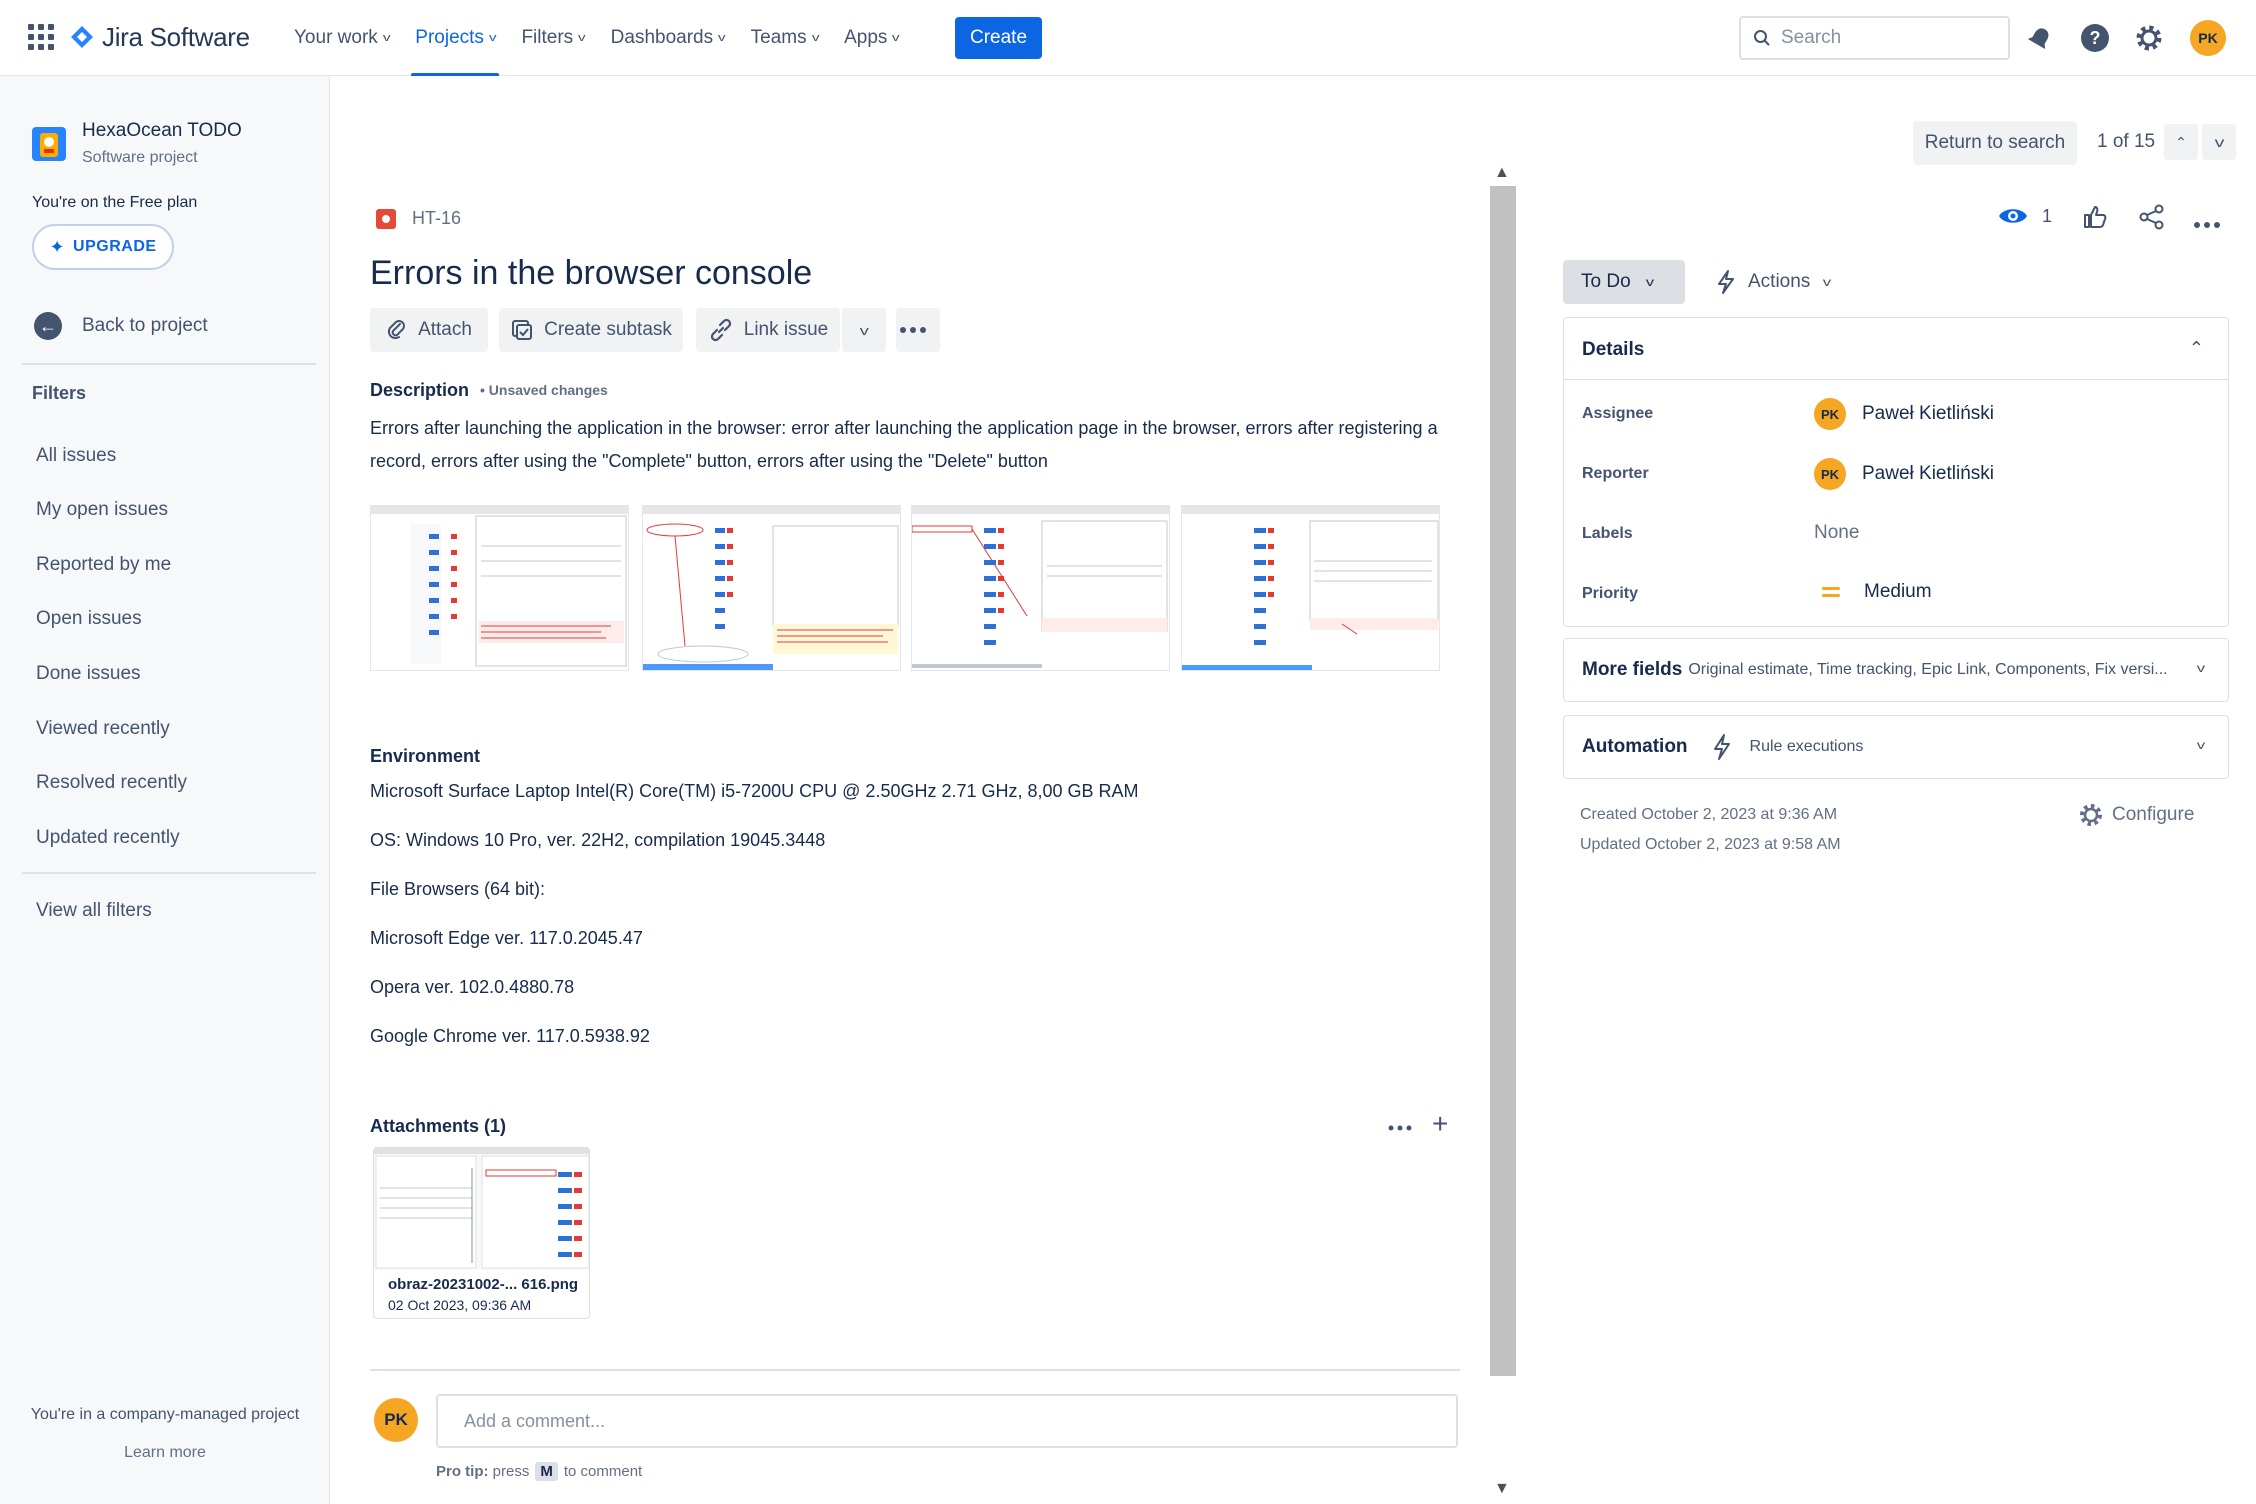  What do you see at coordinates (1773, 282) in the screenshot?
I see `actions-dropdown: Actions v` at bounding box center [1773, 282].